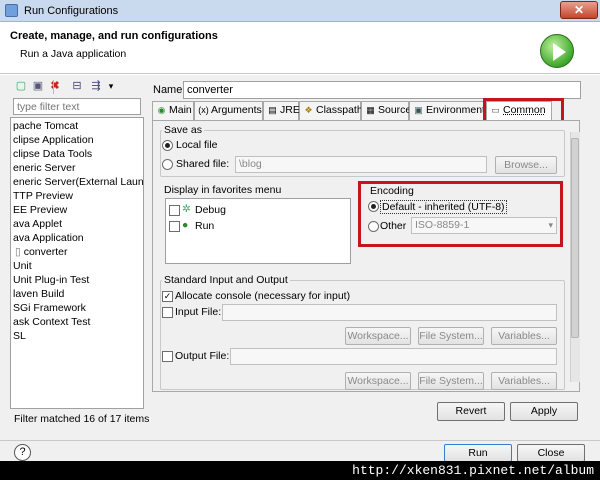  I want to click on filter-status-text: Filter matched 16 of 17 items, so click(82, 419).